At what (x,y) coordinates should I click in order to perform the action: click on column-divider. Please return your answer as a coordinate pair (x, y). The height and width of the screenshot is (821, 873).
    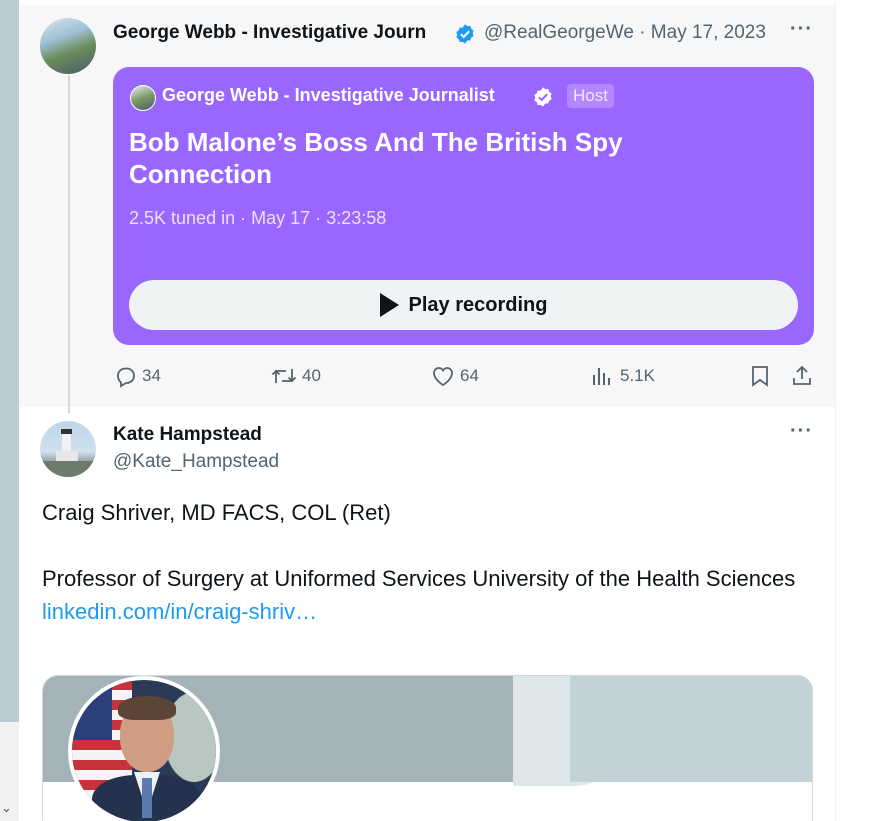
    Looking at the image, I should click on (835, 410).